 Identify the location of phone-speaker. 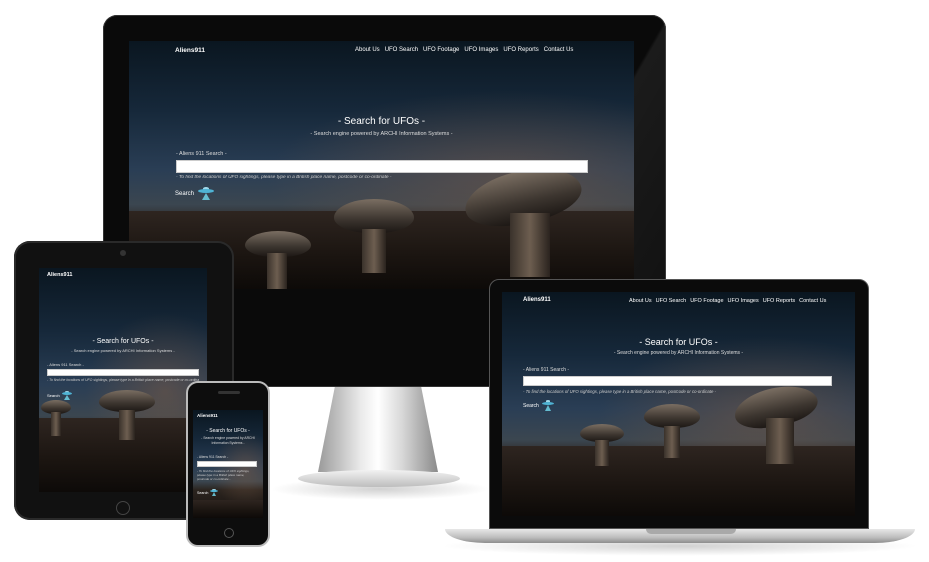
(229, 392).